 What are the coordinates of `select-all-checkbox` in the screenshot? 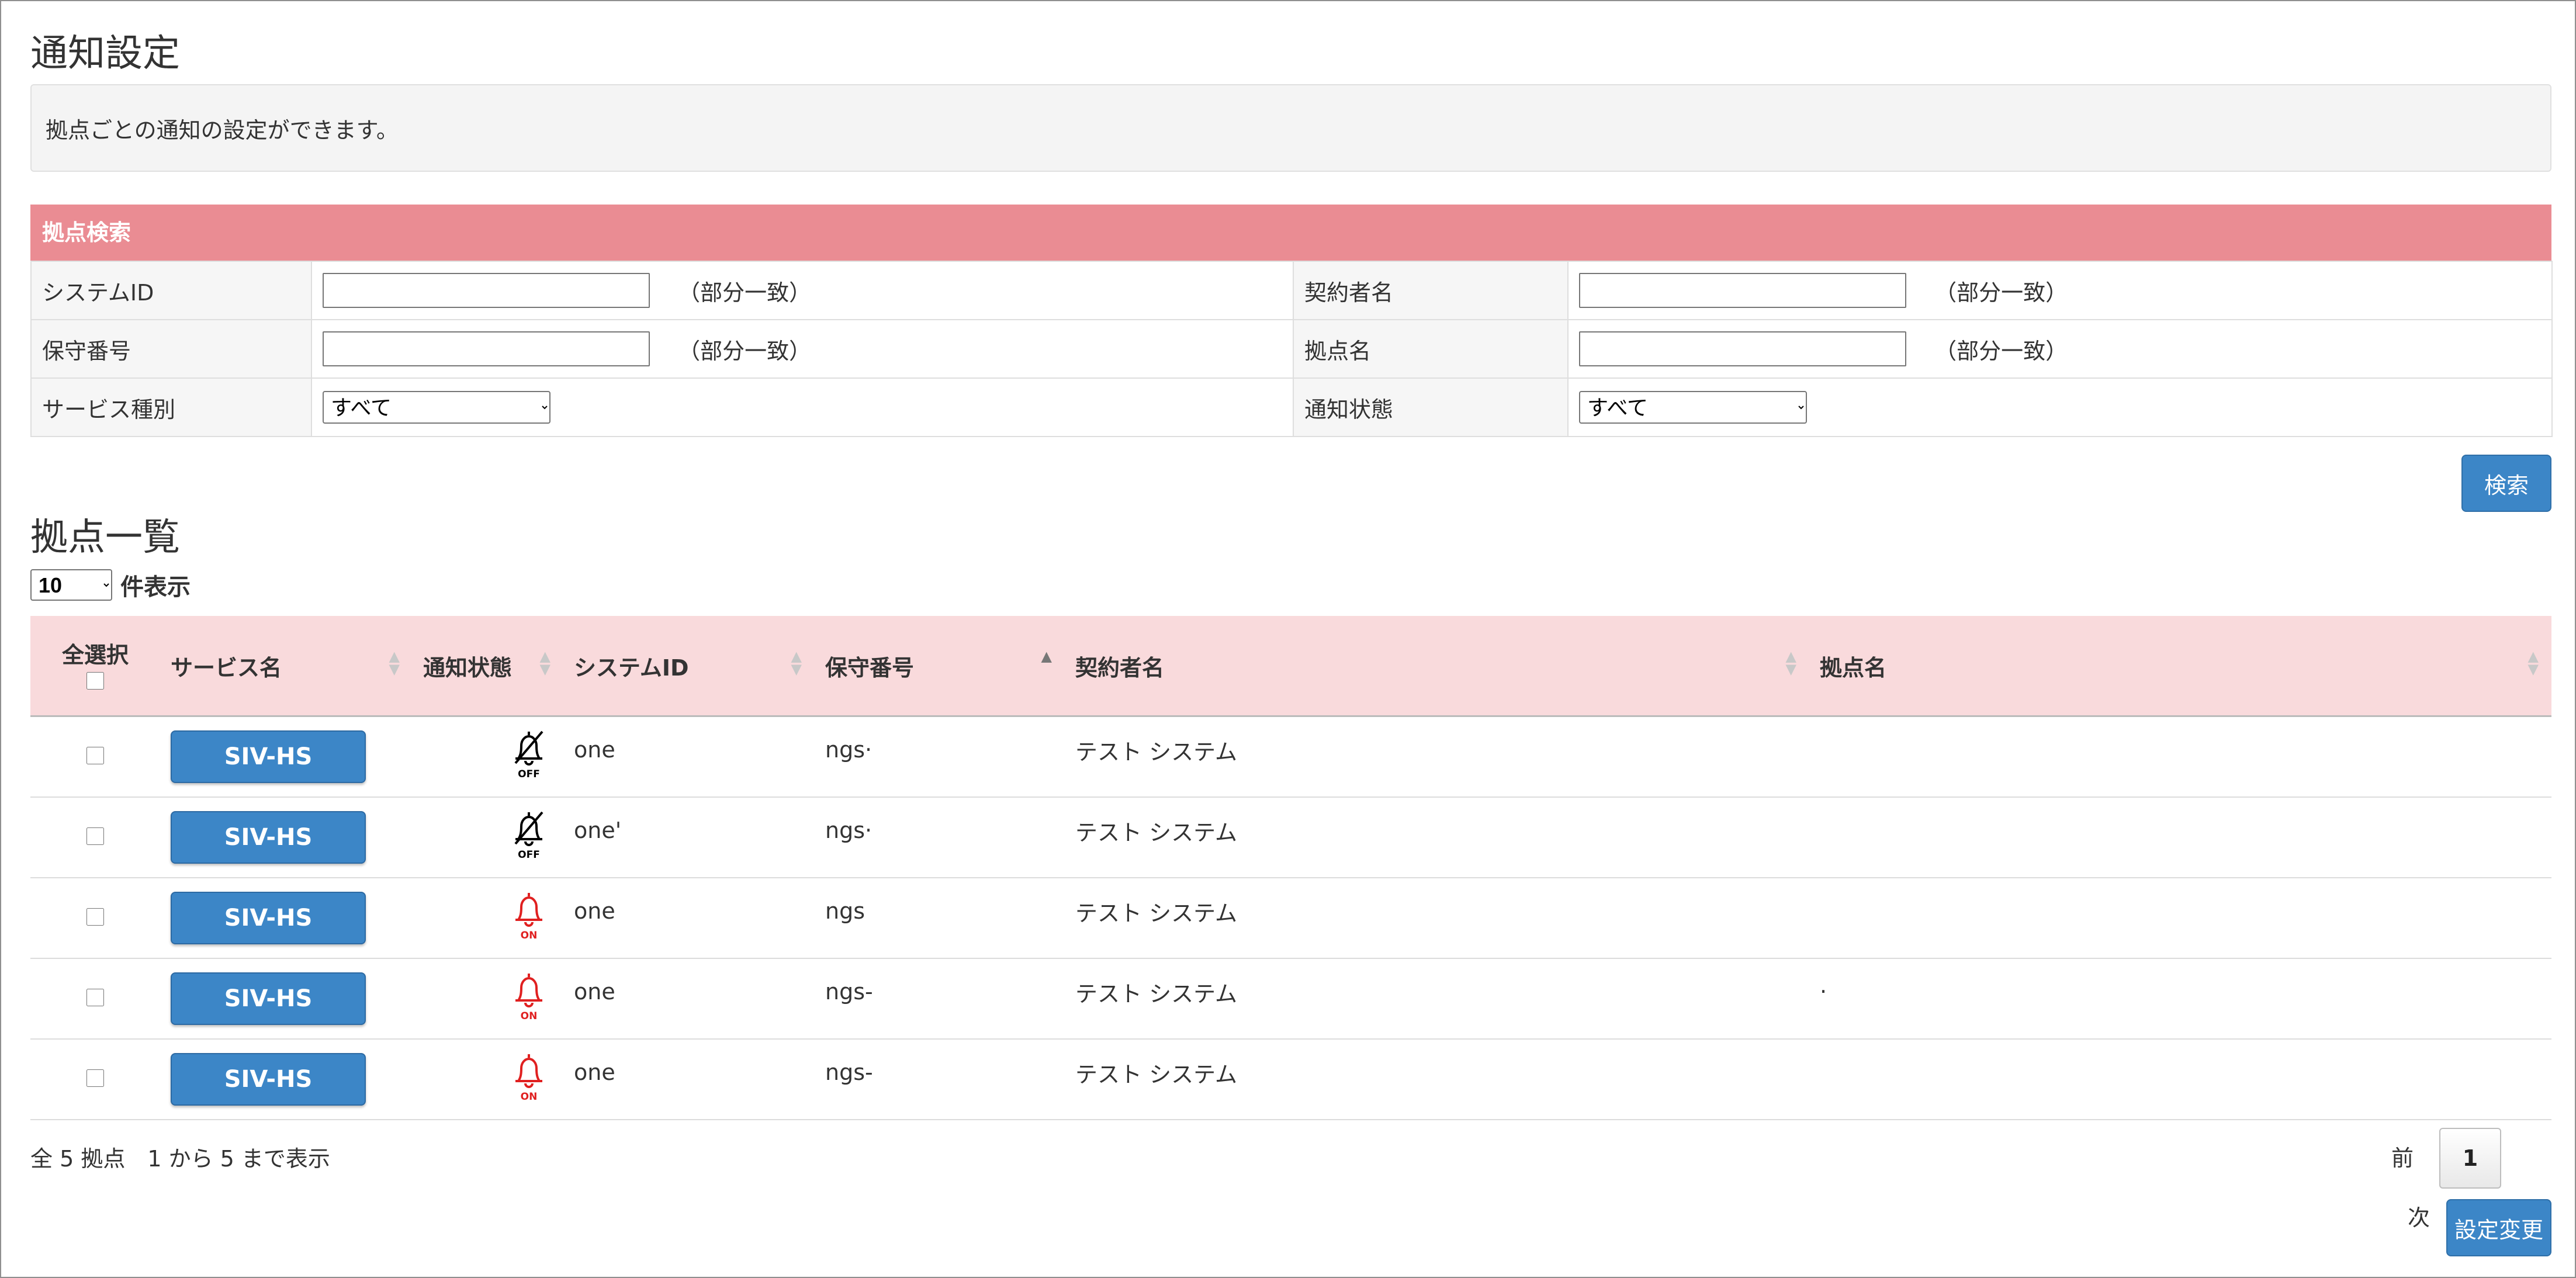 It's located at (95, 680).